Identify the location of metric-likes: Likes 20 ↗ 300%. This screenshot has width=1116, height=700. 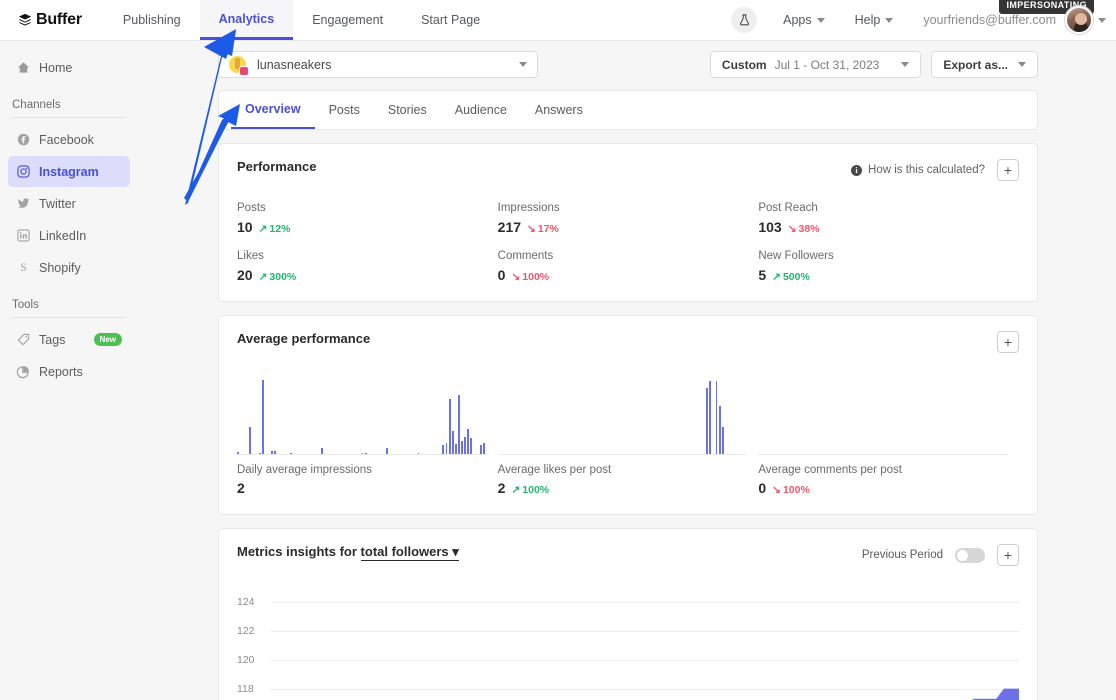
(367, 266).